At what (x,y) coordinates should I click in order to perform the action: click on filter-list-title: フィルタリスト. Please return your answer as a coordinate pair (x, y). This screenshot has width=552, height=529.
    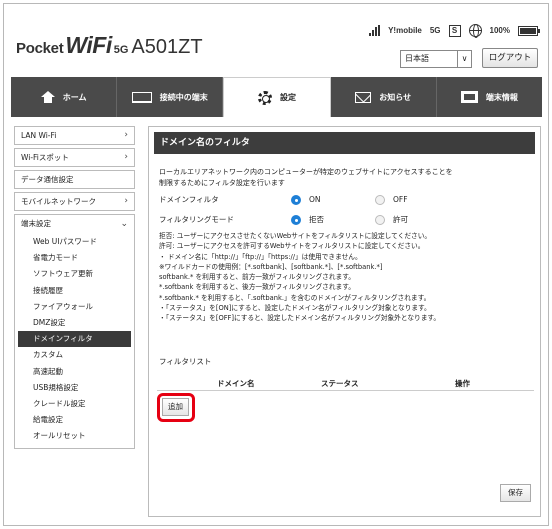
    Looking at the image, I should click on (185, 361).